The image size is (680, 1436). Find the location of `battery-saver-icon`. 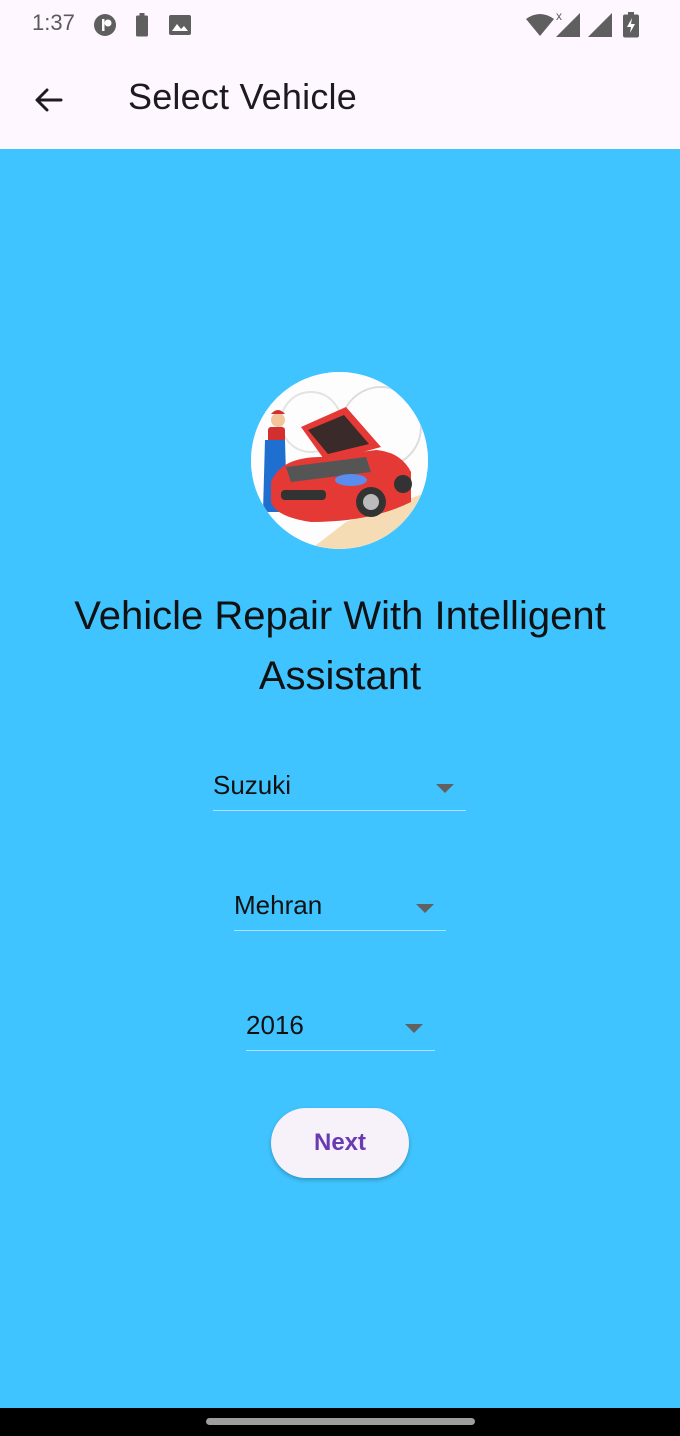

battery-saver-icon is located at coordinates (142, 27).